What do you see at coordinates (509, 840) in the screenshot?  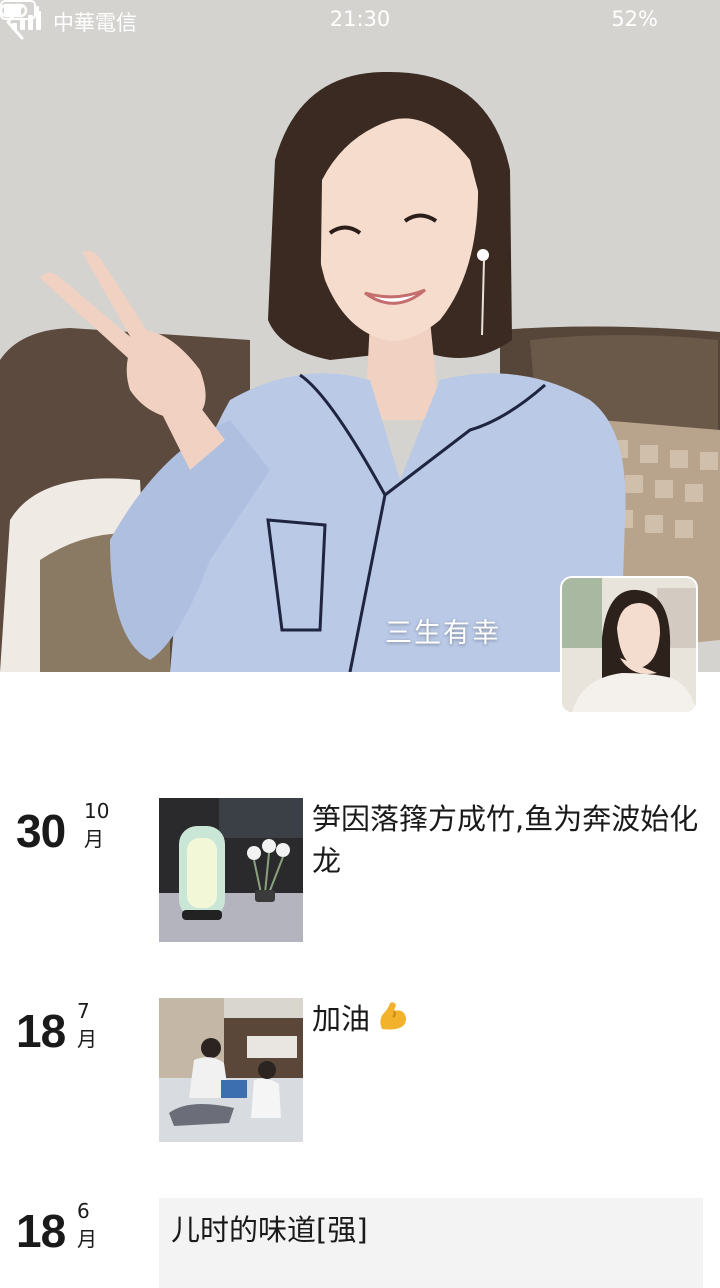 I see `post-text: 笋因落箨方成竹,鱼为奔波始化龙` at bounding box center [509, 840].